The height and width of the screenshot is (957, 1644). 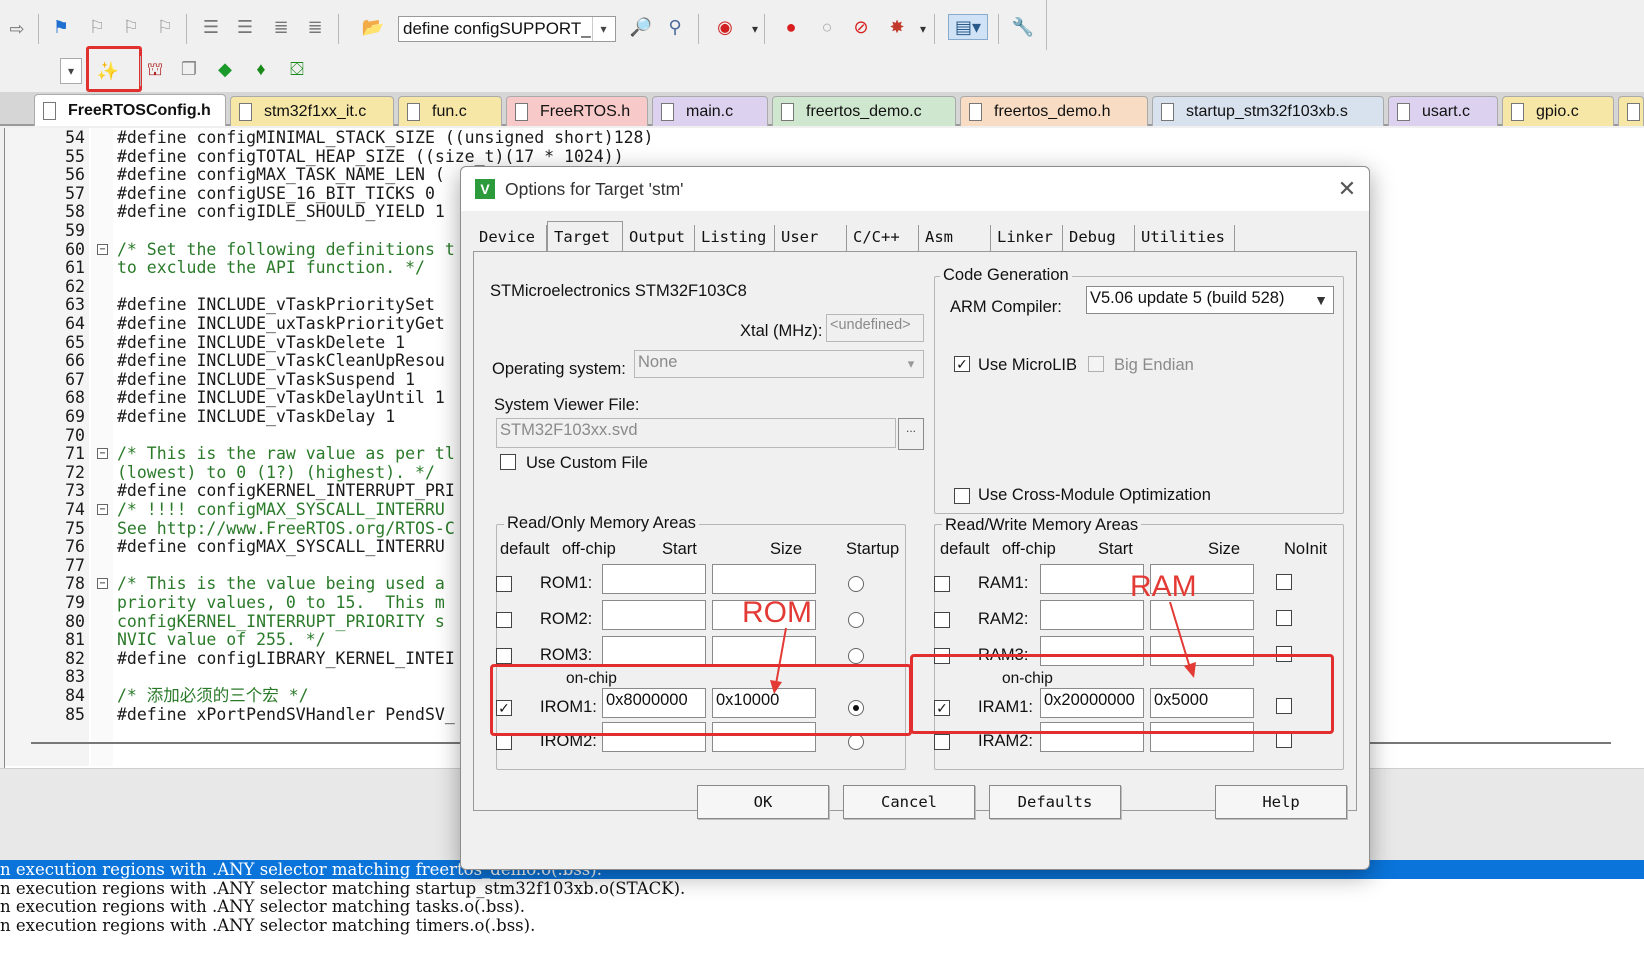 What do you see at coordinates (225, 546) in the screenshot?
I see `code-line: 76 #define configMAX_SYSCALL_INTERRU` at bounding box center [225, 546].